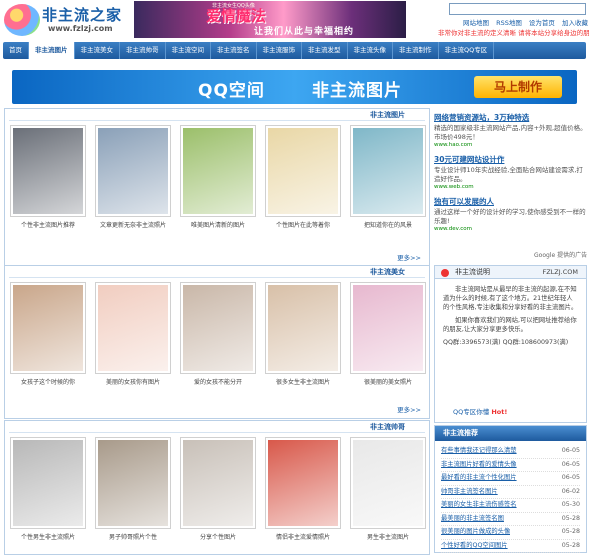 The width and height of the screenshot is (589, 555). I want to click on list-item: 很美丽的图片做成的头像 05-28, so click(510, 533).